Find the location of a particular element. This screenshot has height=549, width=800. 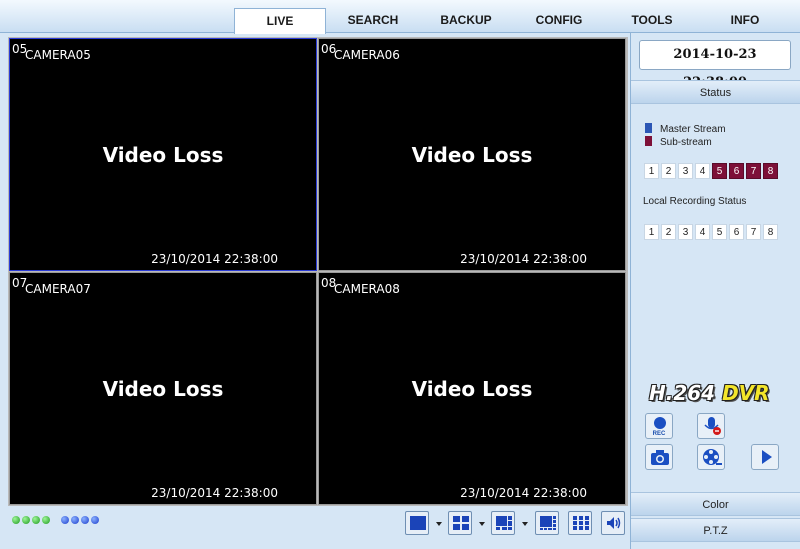

video-record-button is located at coordinates (711, 457).